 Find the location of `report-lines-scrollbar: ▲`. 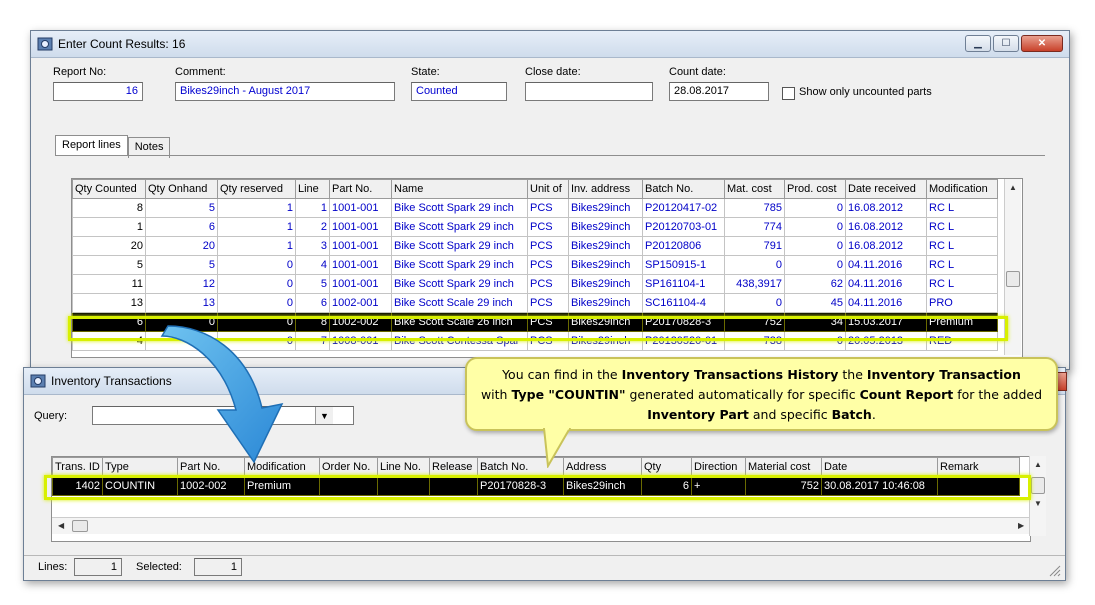

report-lines-scrollbar: ▲ is located at coordinates (1012, 267).